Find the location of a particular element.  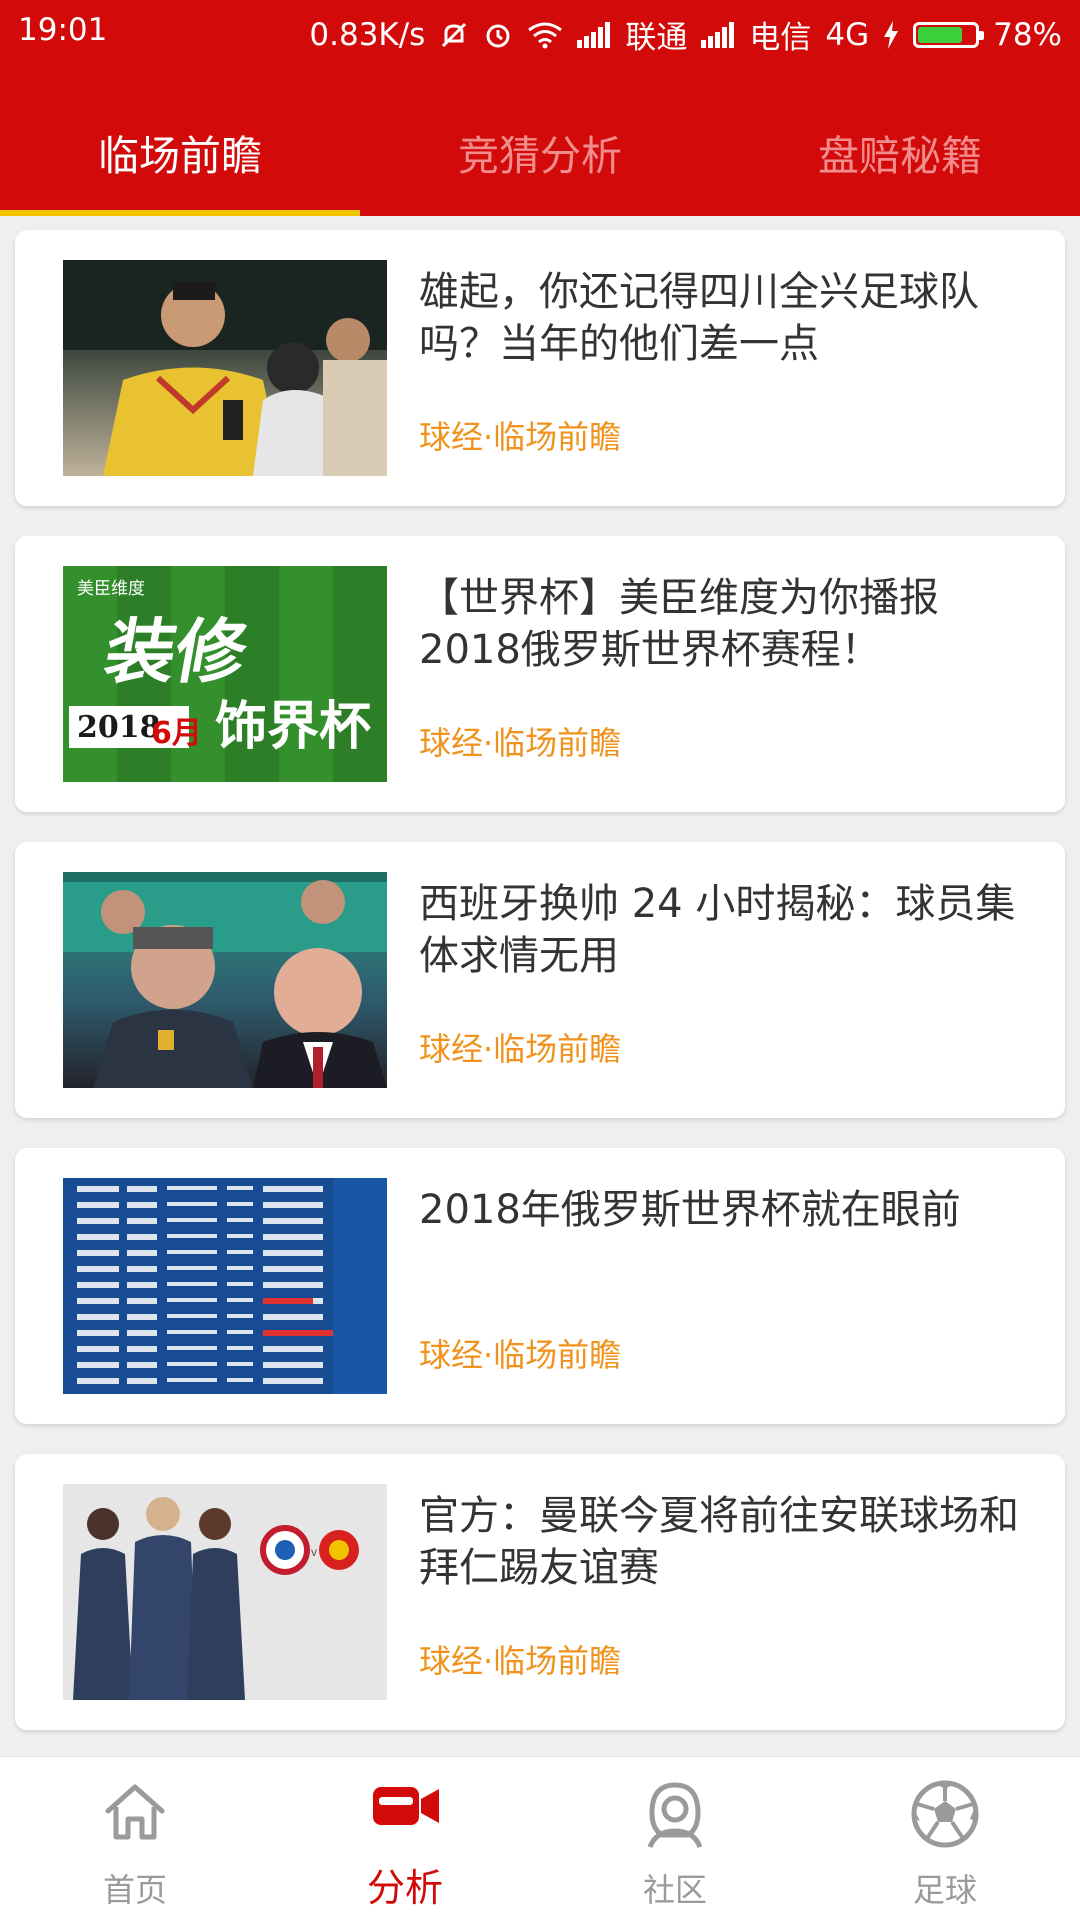

nav-label: 足球 is located at coordinates (944, 1890).